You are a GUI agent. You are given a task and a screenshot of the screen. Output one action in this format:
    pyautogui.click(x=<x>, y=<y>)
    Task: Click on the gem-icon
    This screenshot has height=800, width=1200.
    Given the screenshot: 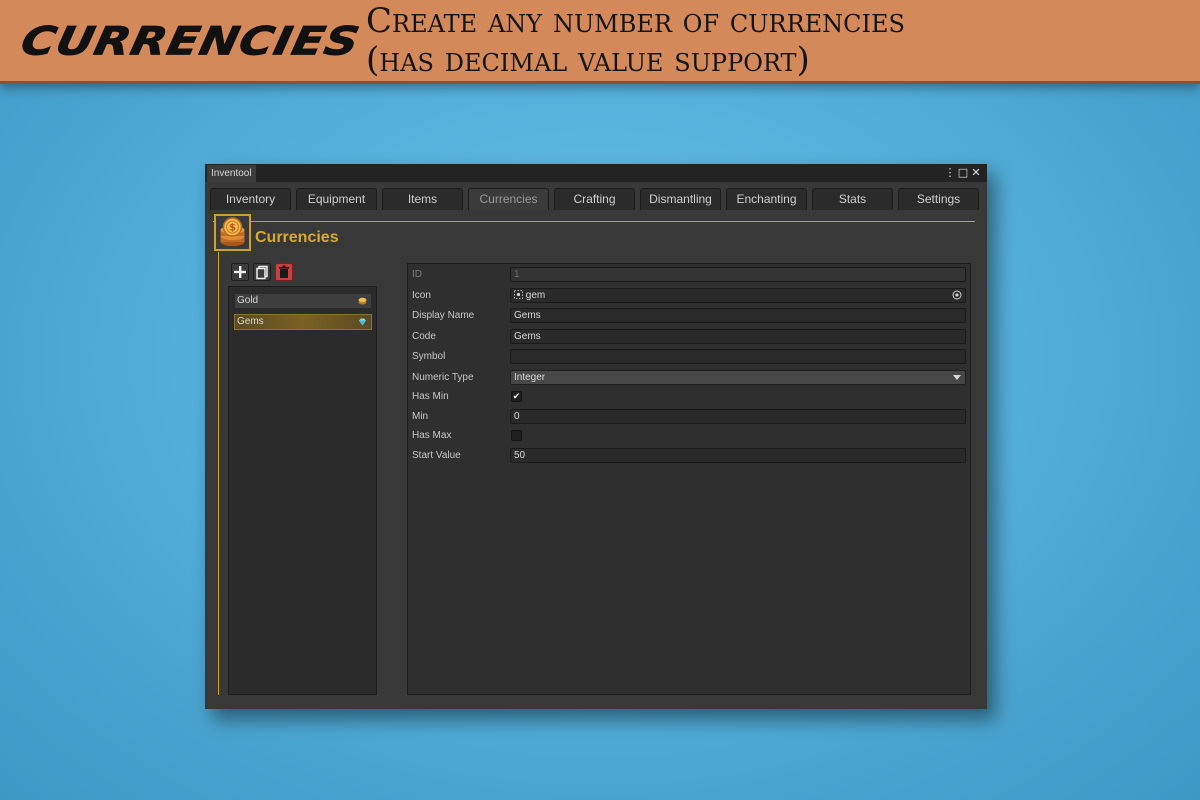 What is the action you would take?
    pyautogui.click(x=362, y=322)
    